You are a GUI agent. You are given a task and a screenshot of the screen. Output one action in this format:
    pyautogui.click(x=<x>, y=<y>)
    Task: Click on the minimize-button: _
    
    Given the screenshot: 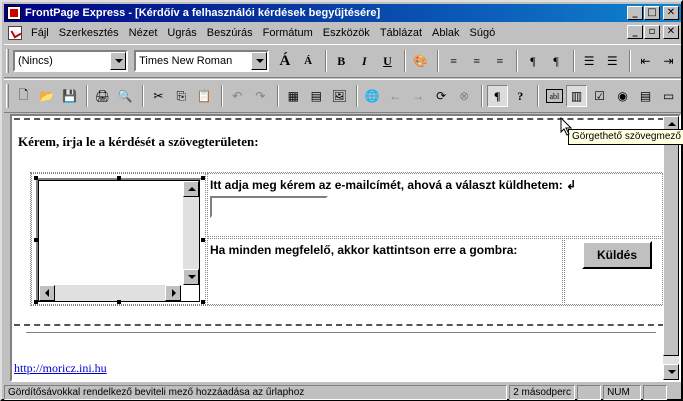 What is the action you would take?
    pyautogui.click(x=635, y=13)
    